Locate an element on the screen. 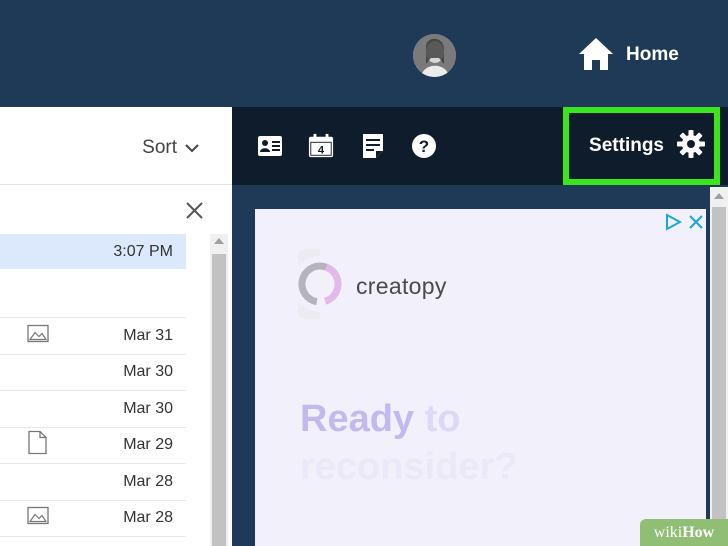 The width and height of the screenshot is (728, 546). headline-line2: reconsider? is located at coordinates (409, 467).